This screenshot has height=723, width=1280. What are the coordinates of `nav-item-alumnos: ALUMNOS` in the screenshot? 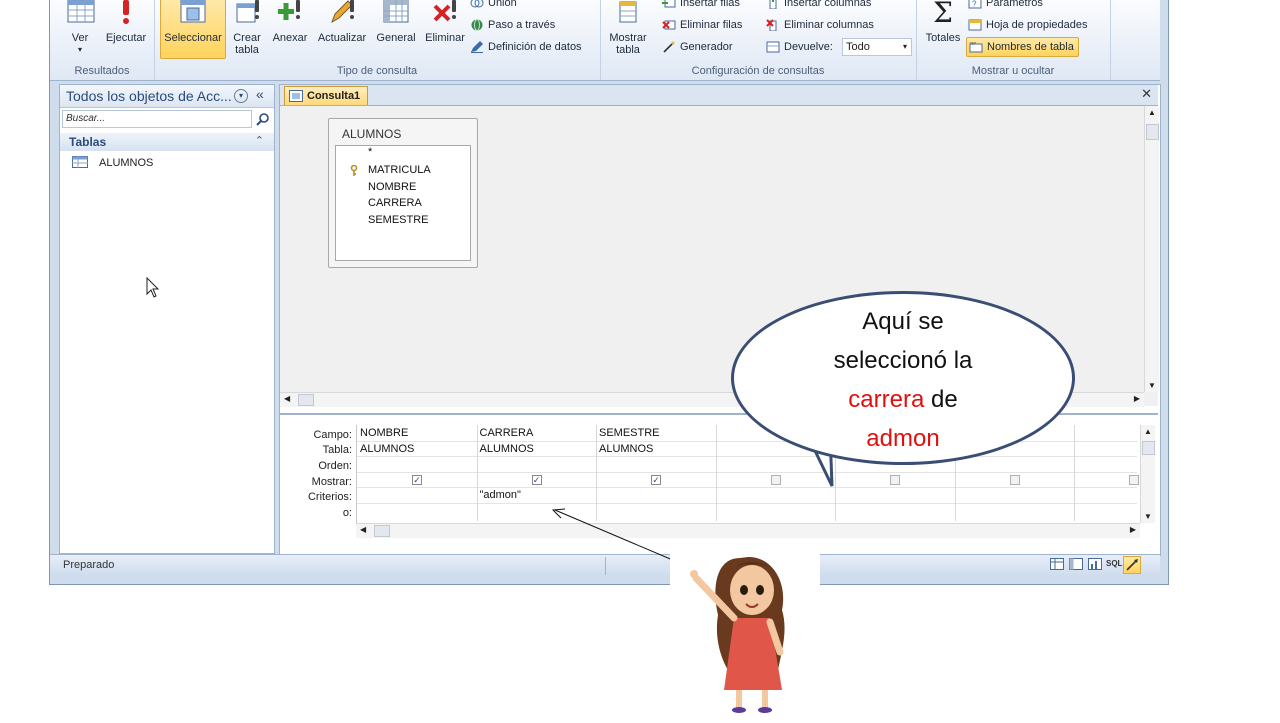 It's located at (167, 163).